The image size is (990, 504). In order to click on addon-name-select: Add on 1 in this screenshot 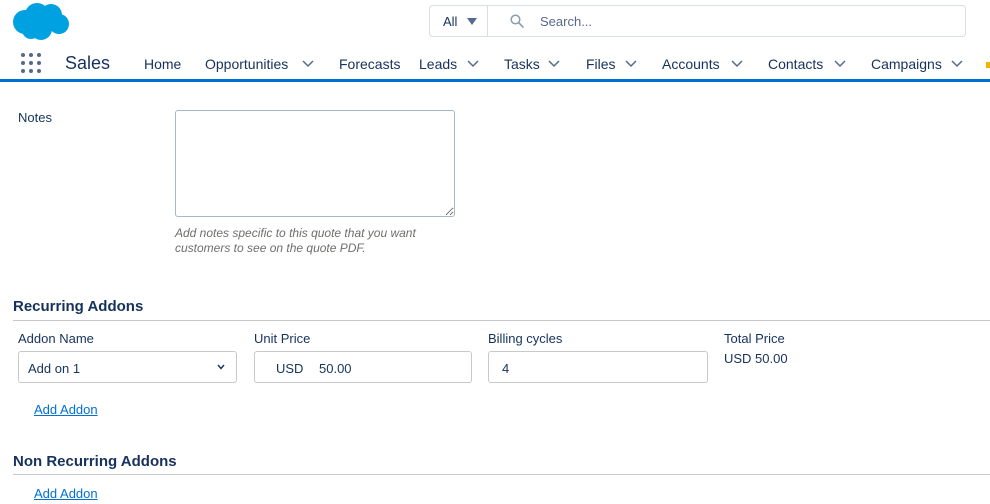, I will do `click(127, 367)`.